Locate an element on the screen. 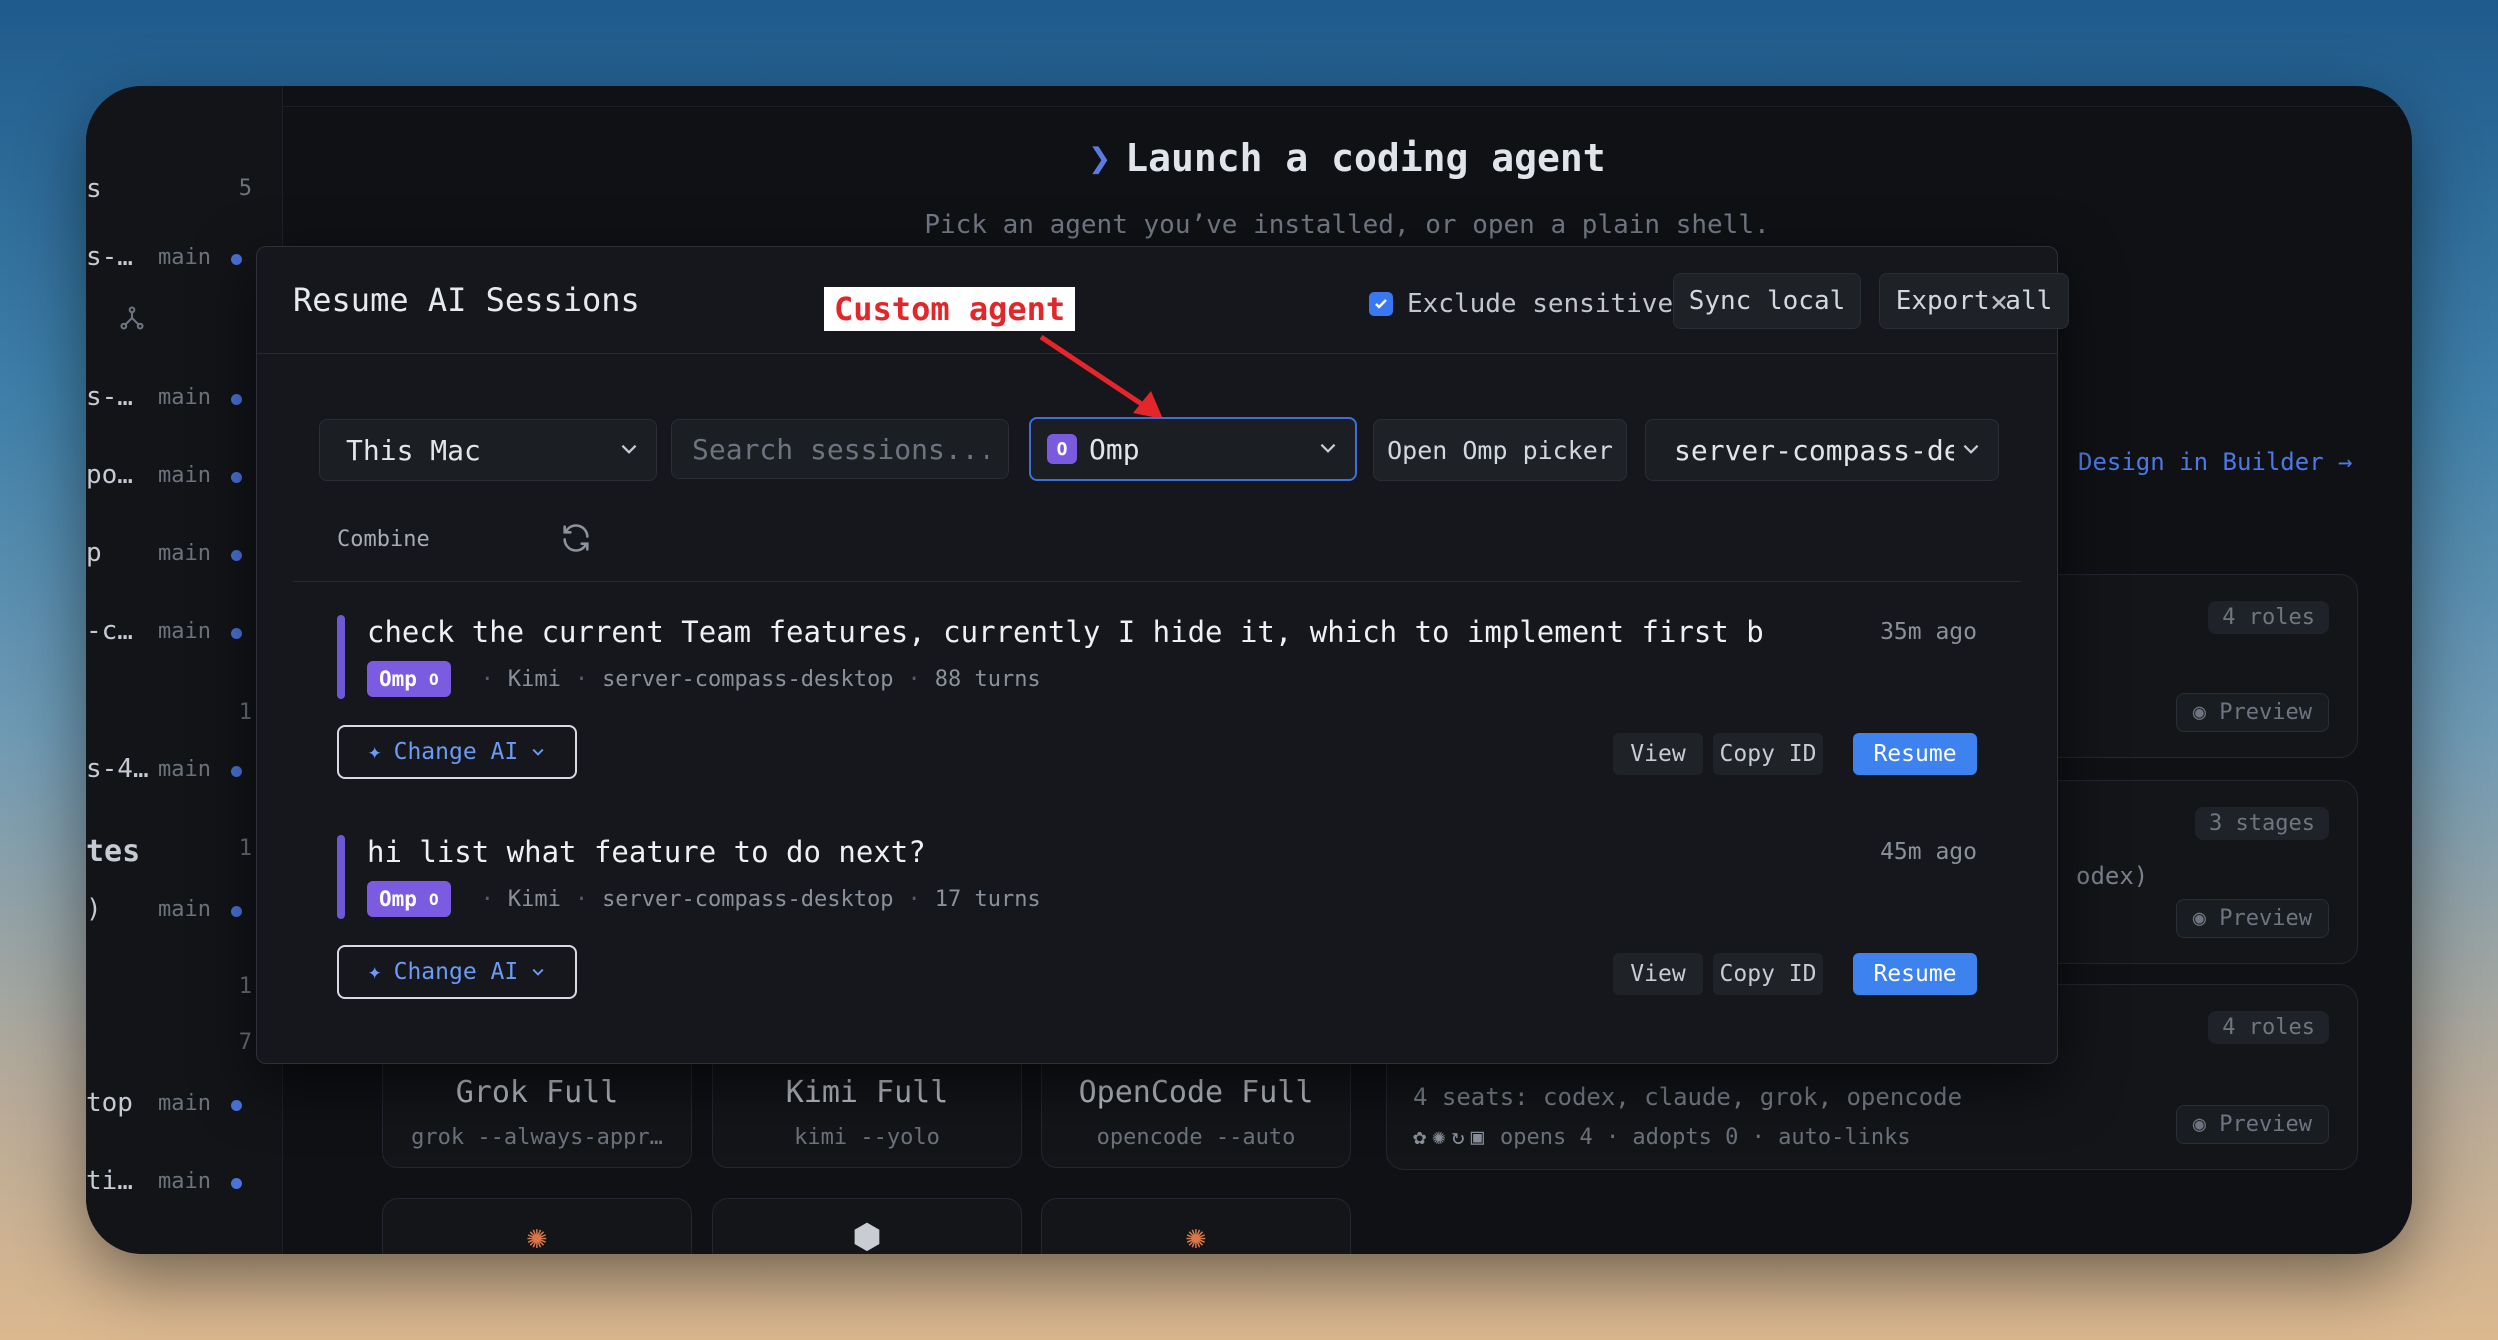 Image resolution: width=2498 pixels, height=1340 pixels. project-value: server-compass-de is located at coordinates (1814, 450).